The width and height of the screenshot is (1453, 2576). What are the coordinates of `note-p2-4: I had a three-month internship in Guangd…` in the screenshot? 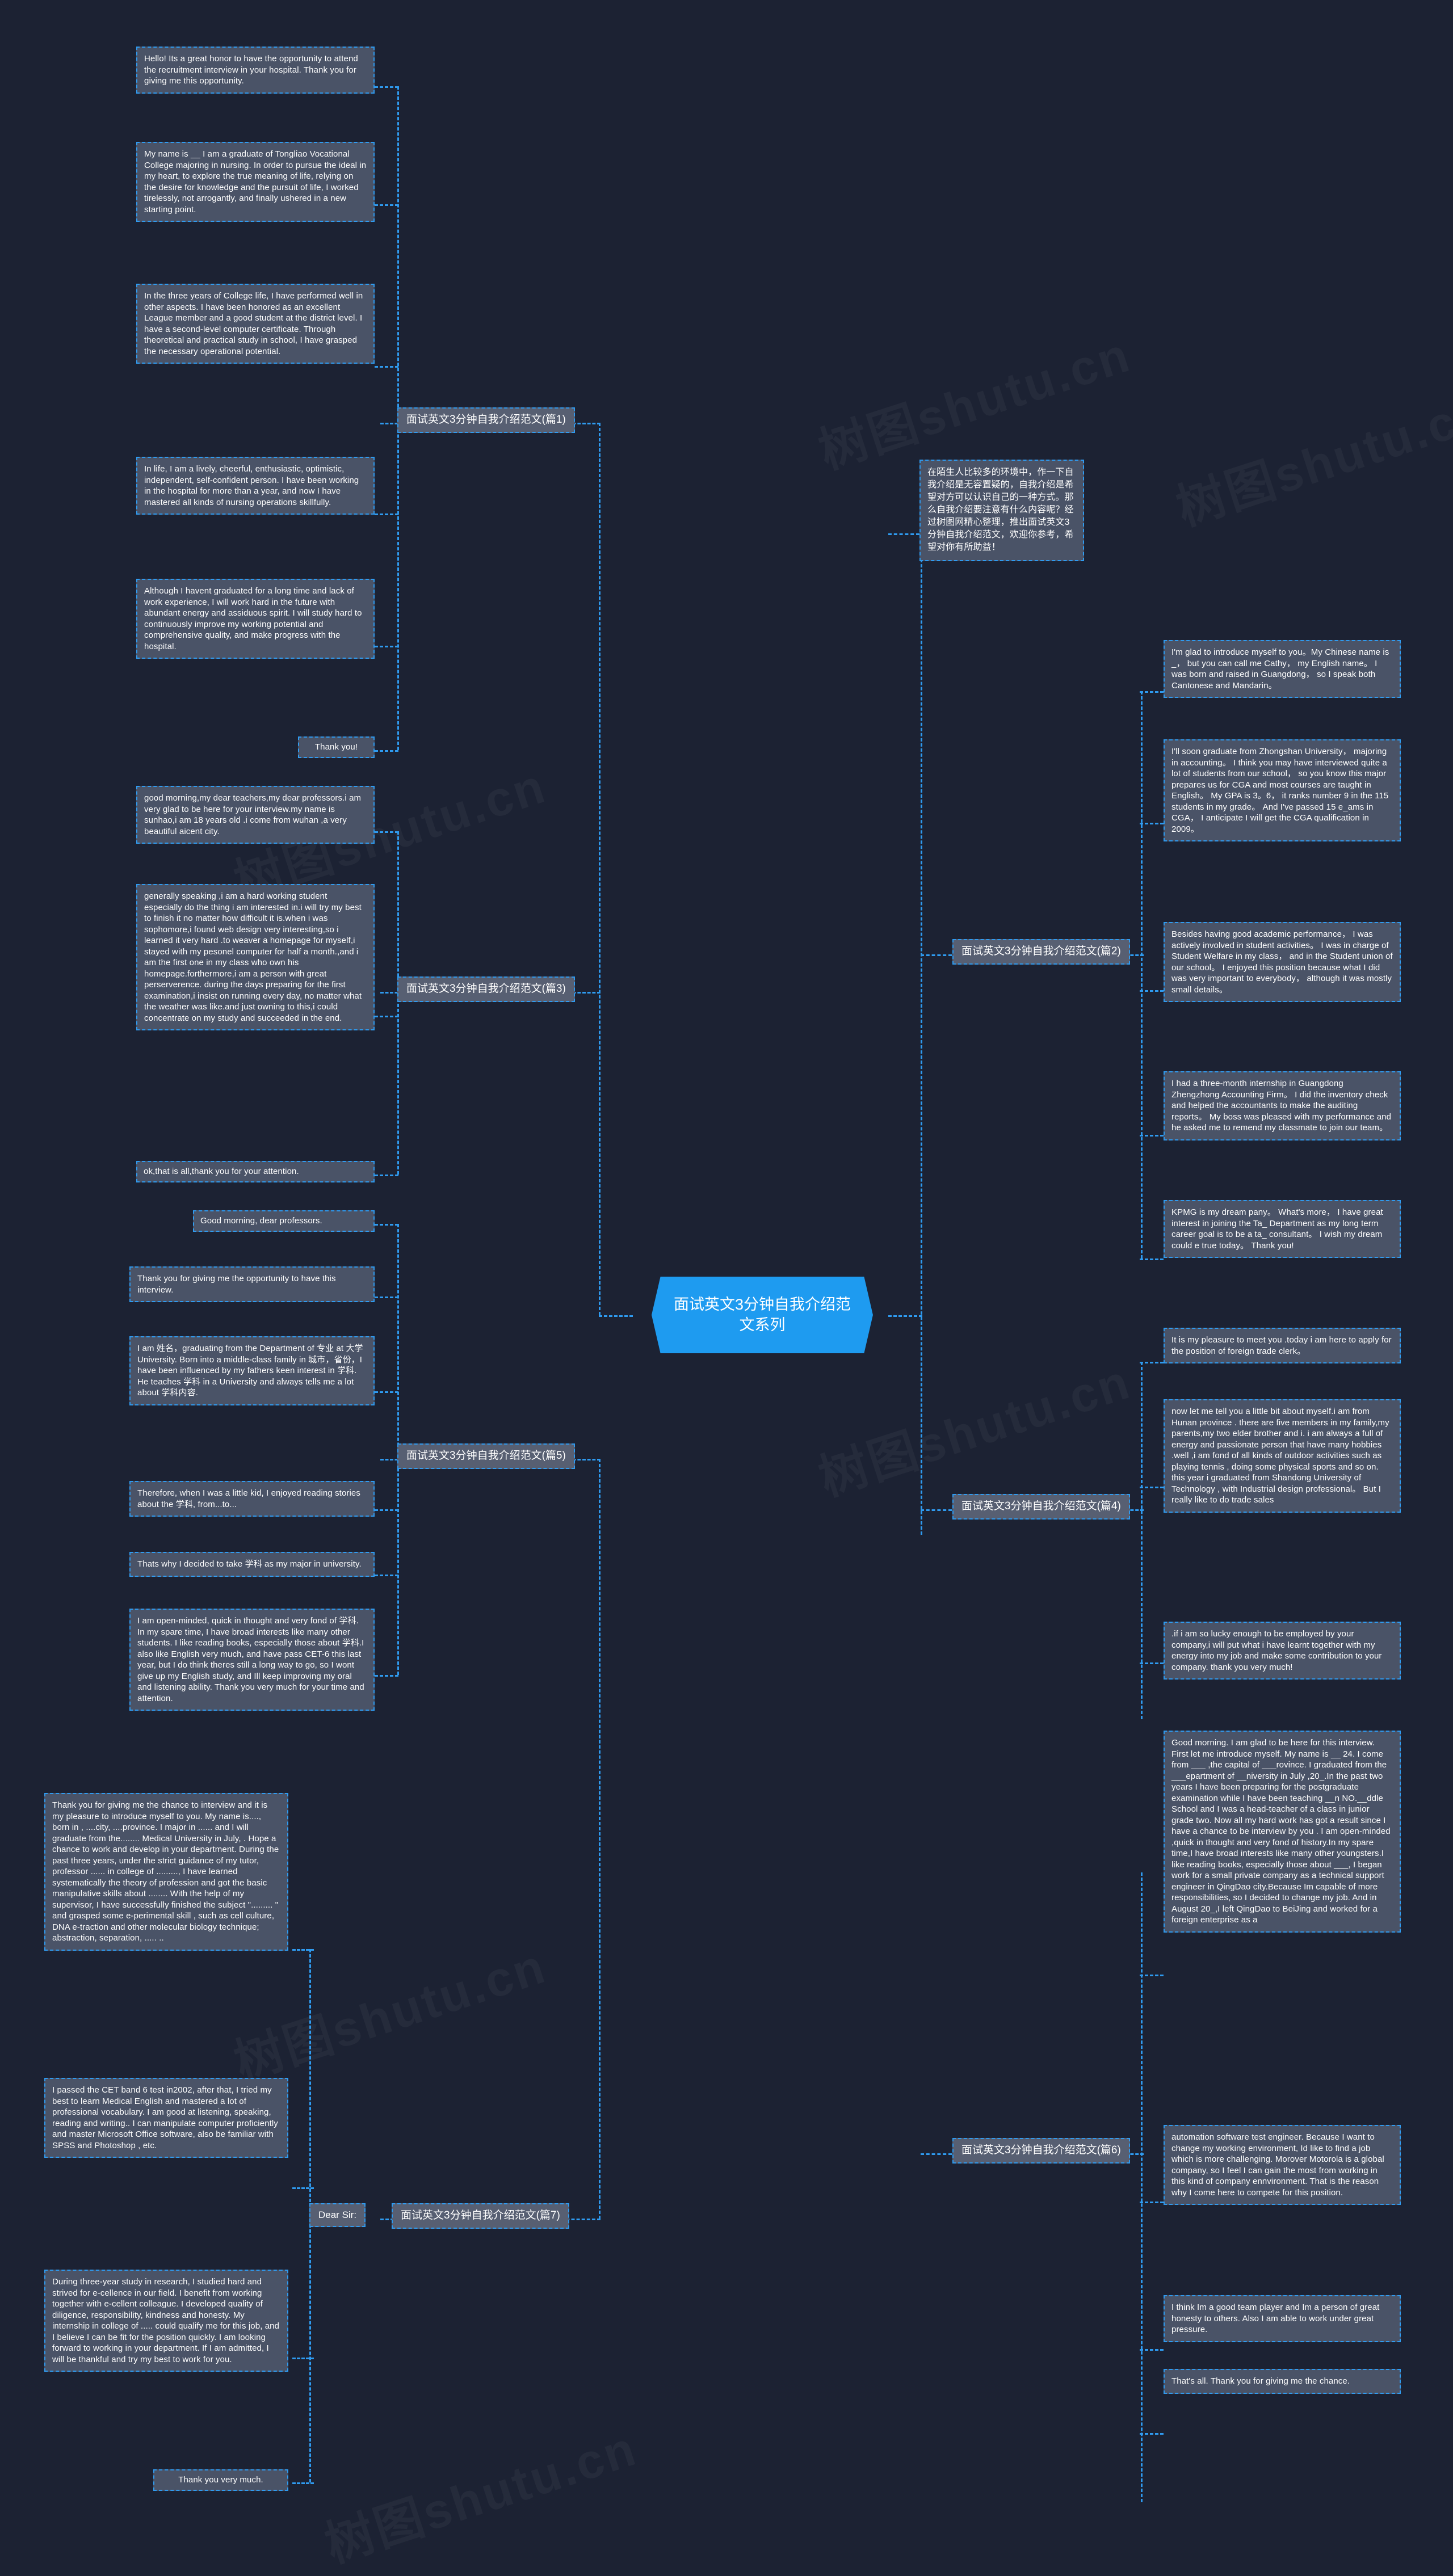 It's located at (1283, 1105).